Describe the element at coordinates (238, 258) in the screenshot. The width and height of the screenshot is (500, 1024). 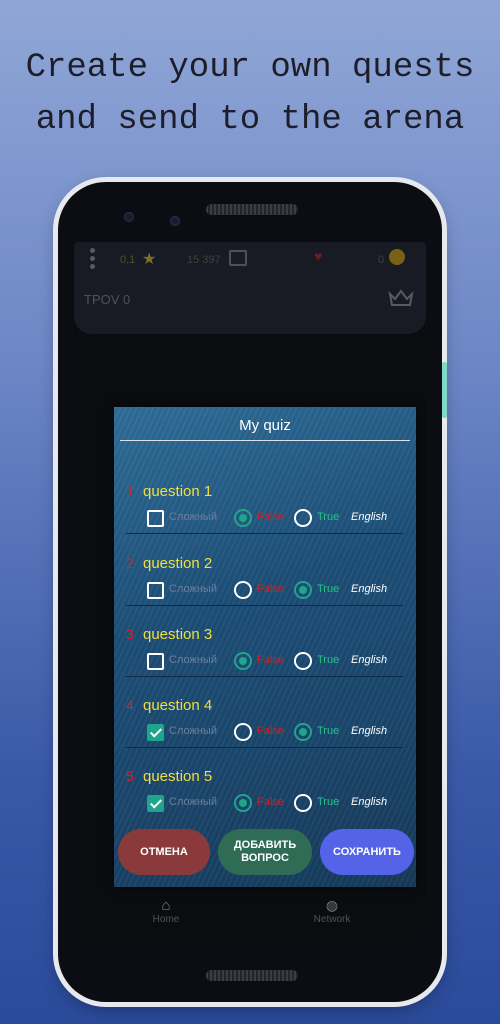
I see `wallet-icon` at that location.